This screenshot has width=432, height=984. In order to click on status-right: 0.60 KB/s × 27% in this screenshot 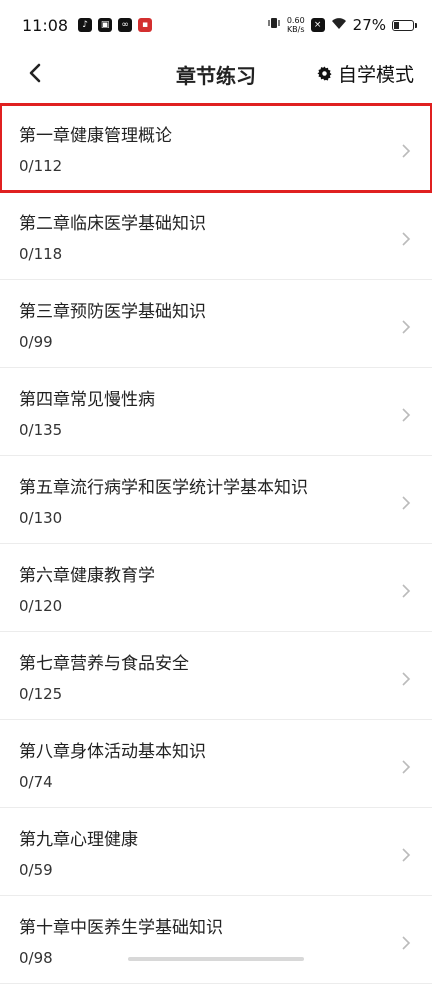, I will do `click(342, 25)`.